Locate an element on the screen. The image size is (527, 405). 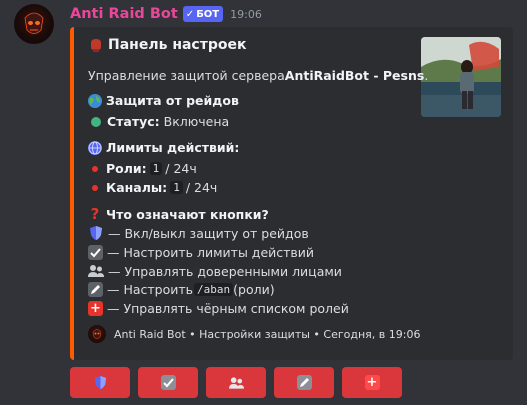
limits-heading: Лимиты действий: is located at coordinates (163, 147).